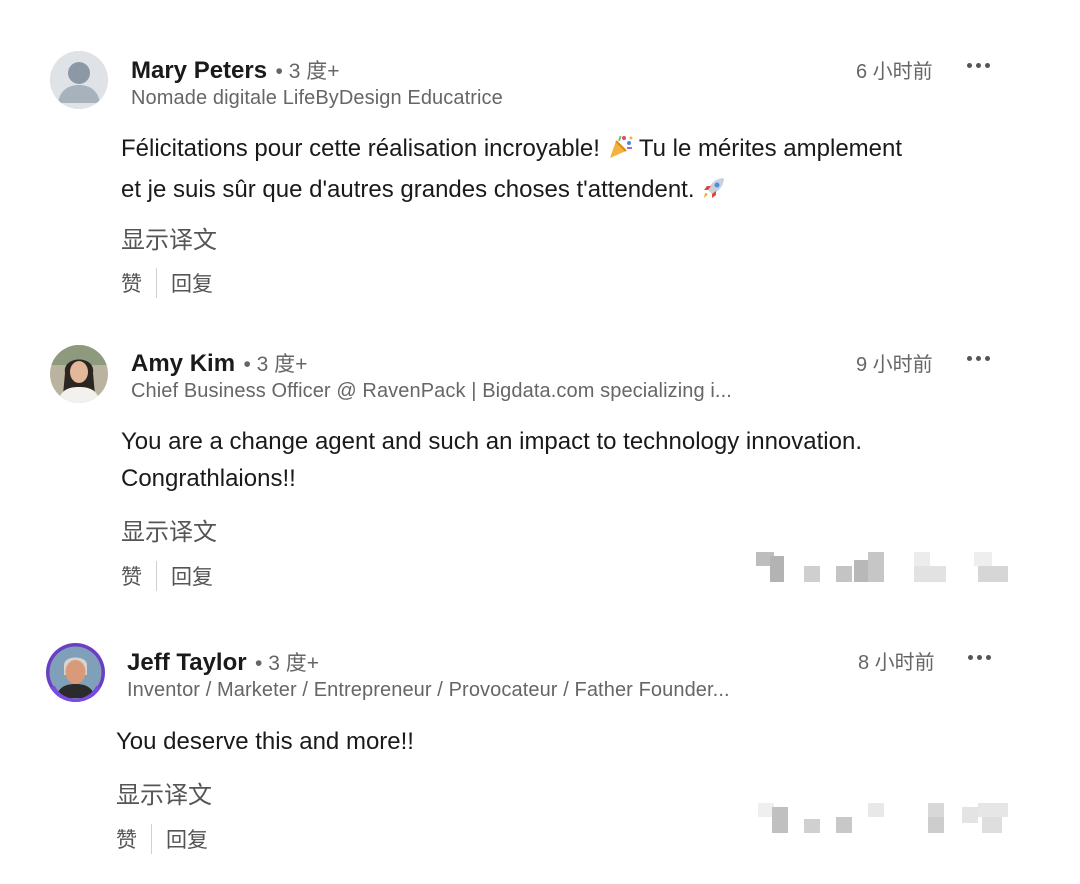 Image resolution: width=1080 pixels, height=884 pixels. Describe the element at coordinates (714, 193) in the screenshot. I see `rocket-icon` at that location.